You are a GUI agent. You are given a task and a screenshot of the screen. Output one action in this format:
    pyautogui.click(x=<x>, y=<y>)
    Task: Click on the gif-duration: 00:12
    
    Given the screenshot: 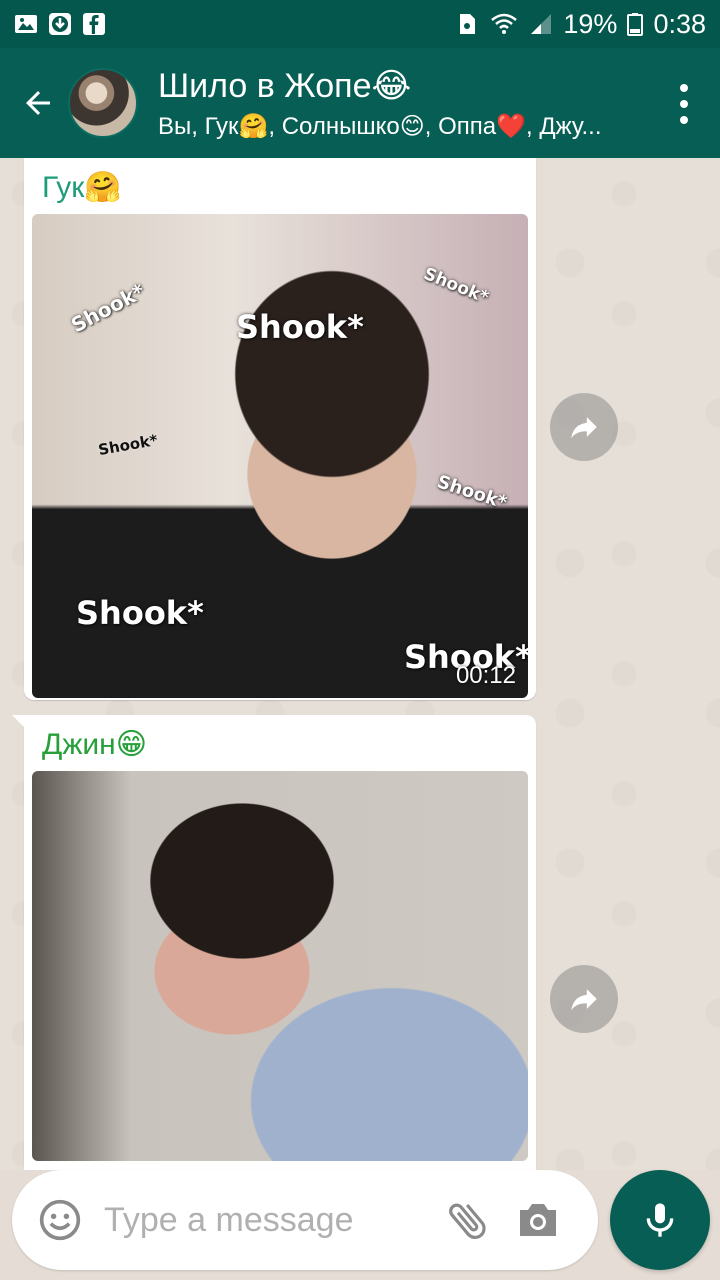 What is the action you would take?
    pyautogui.click(x=485, y=675)
    